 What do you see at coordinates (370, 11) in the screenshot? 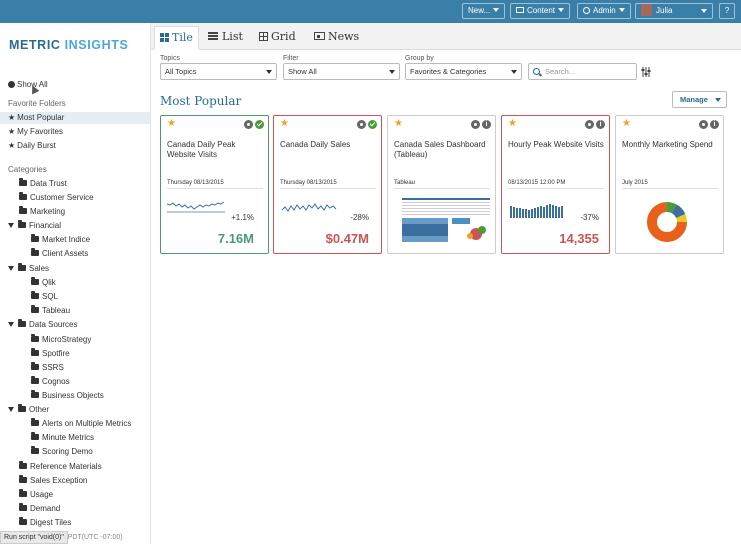
I see `top-bar: New... Content Admin Julia ?` at bounding box center [370, 11].